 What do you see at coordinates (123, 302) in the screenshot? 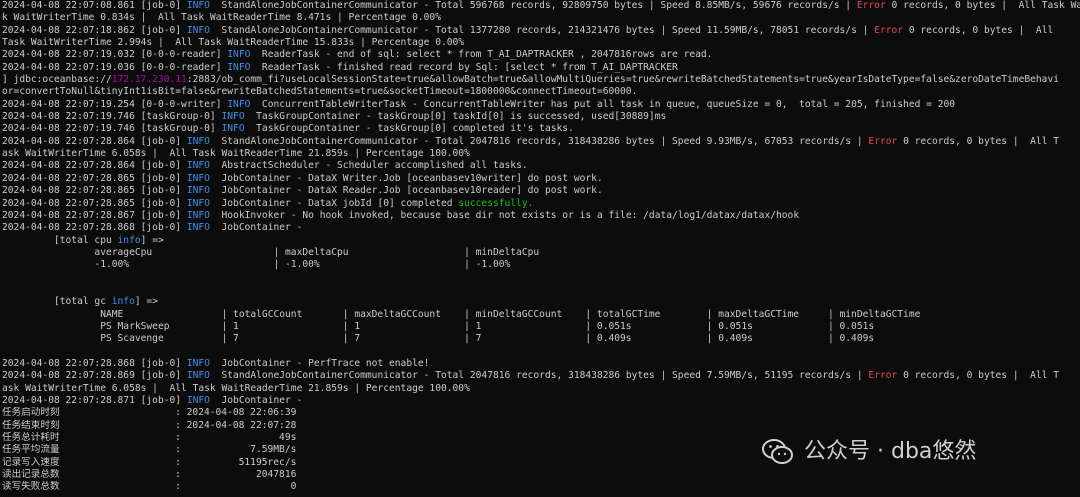
I see `log-segment: info` at bounding box center [123, 302].